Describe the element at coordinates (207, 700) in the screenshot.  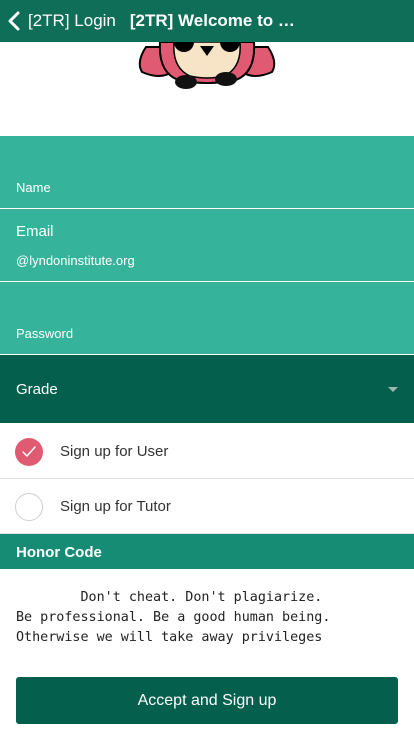
I see `accept-and-signup-button: Accept and Sign up` at that location.